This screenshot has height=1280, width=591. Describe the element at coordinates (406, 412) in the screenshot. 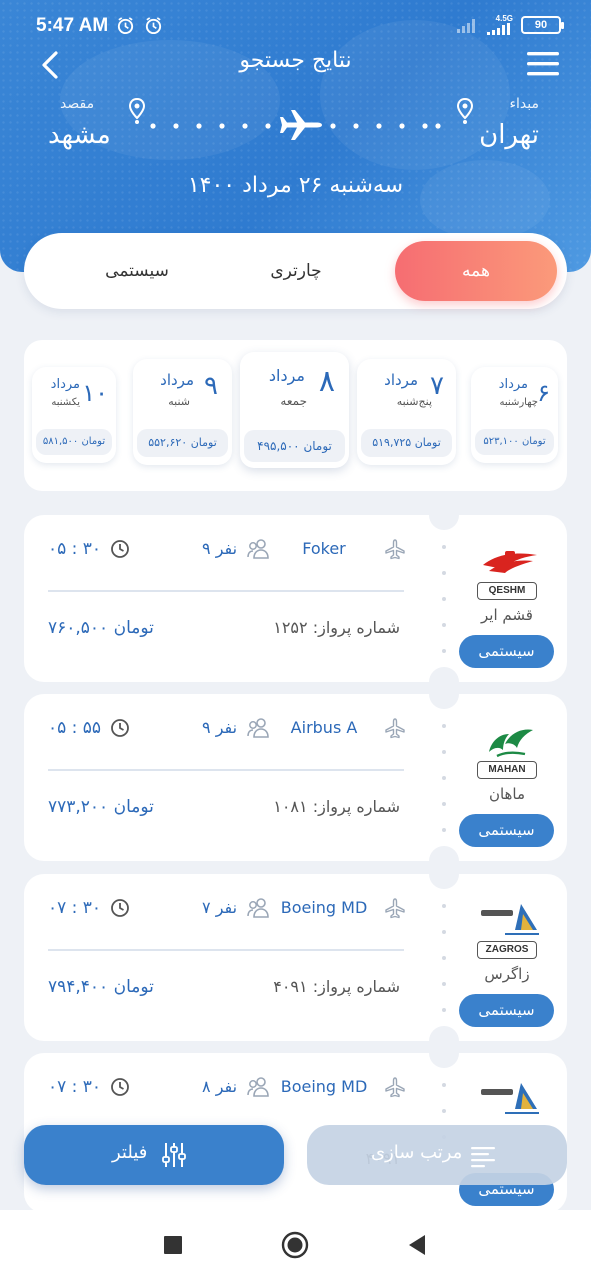

I see `date-card: ۷ مرداد پنج‌شنبه ۵۱۹,۷۲۵ تومان` at that location.